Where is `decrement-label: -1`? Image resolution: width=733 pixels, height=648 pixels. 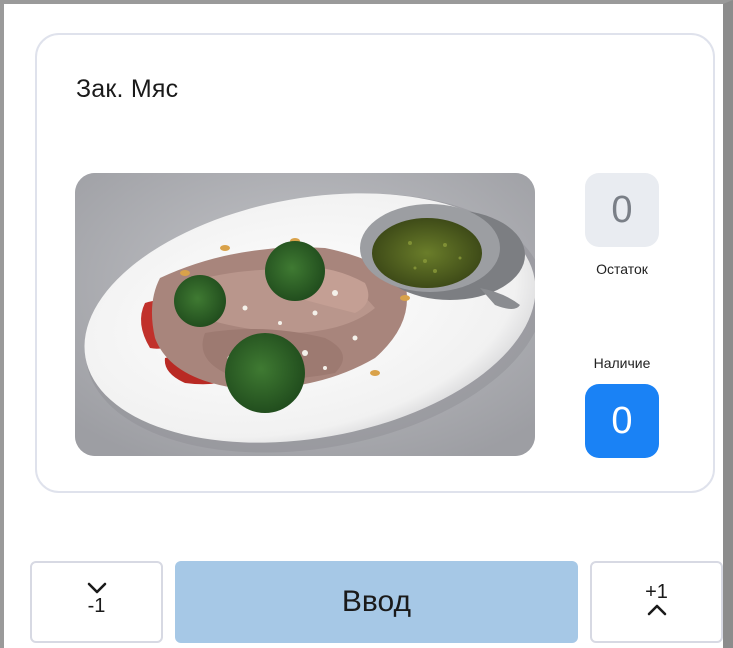
decrement-label: -1 is located at coordinates (96, 606).